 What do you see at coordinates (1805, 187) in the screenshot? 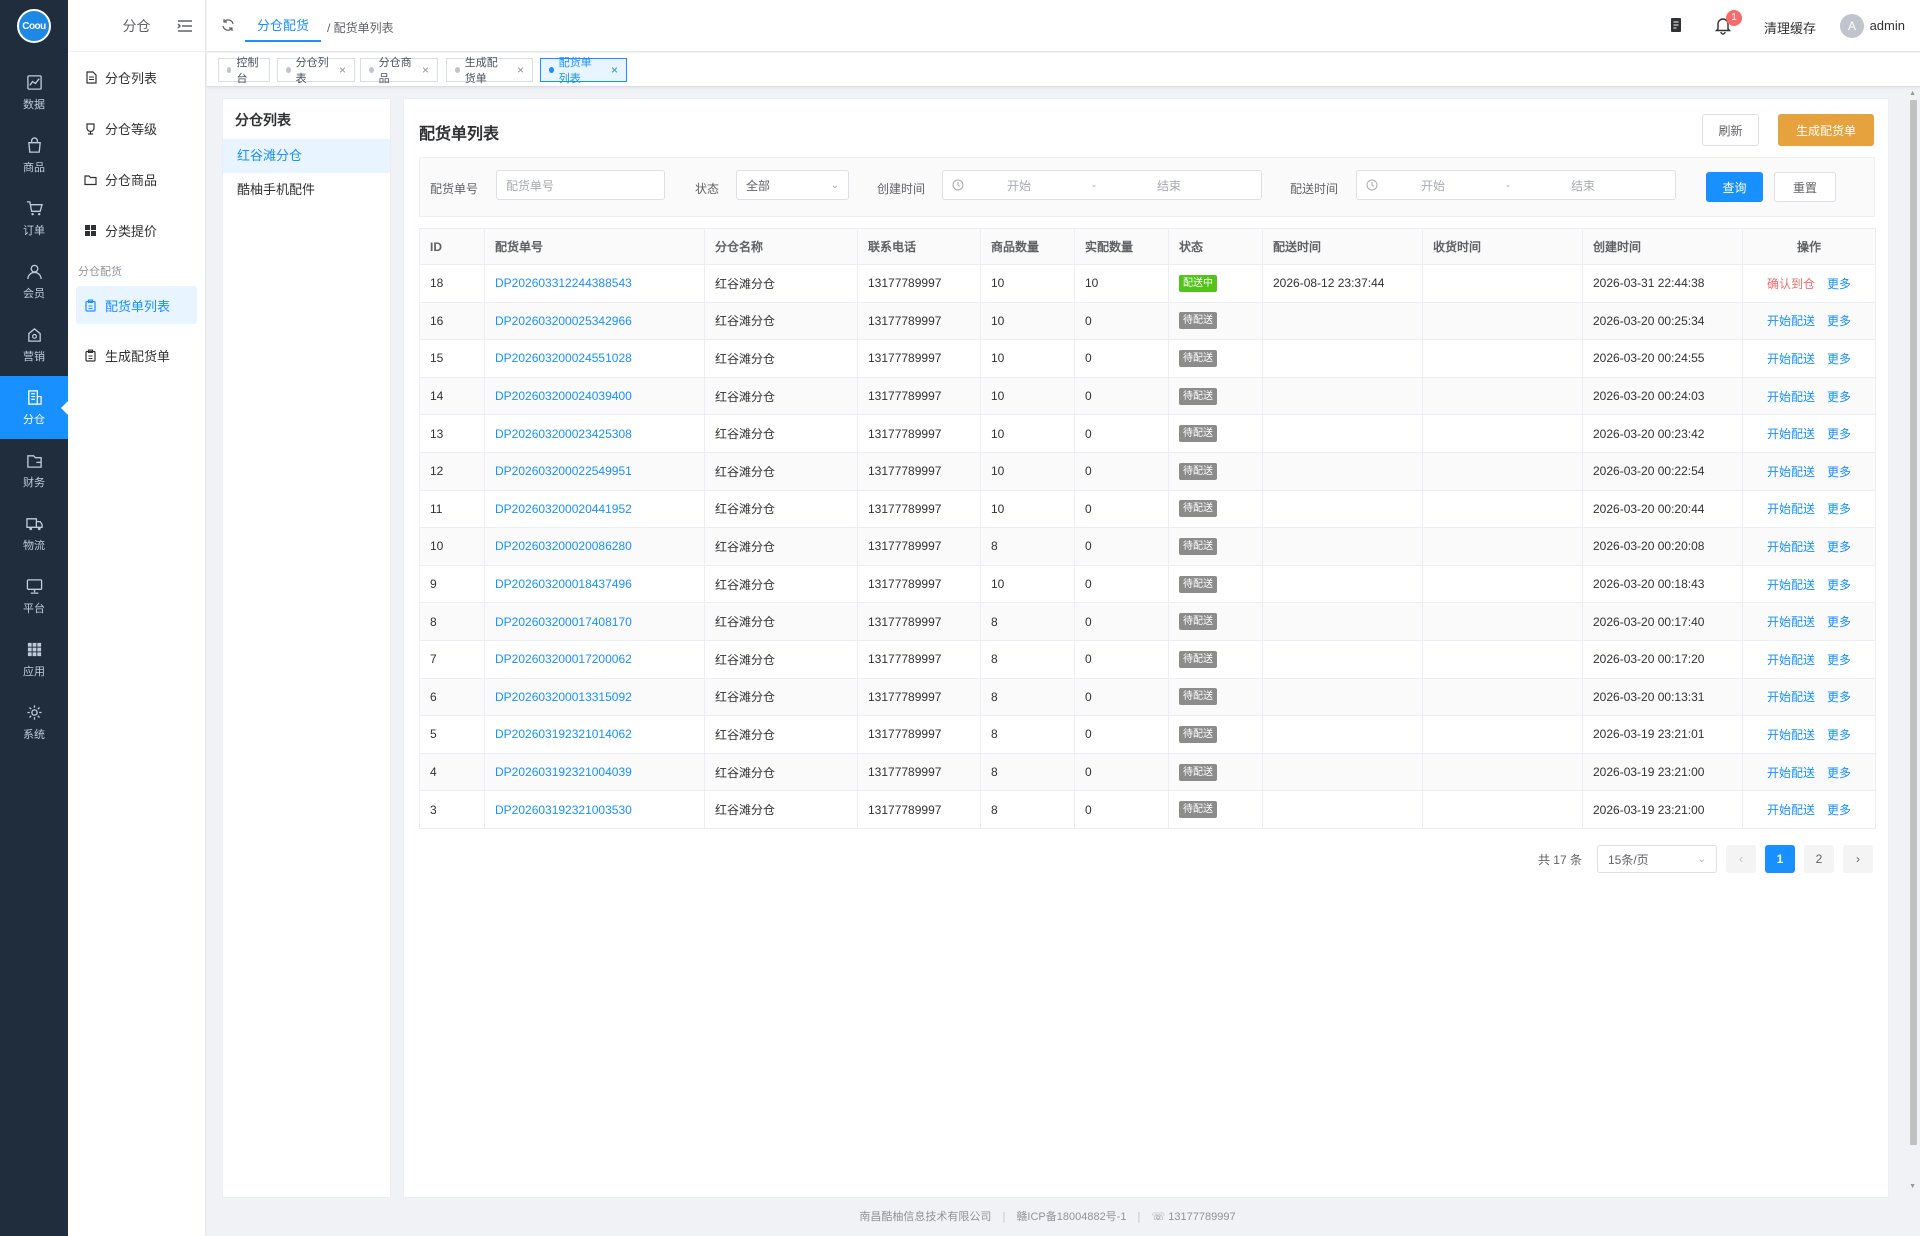
I see `reset-button: 重置` at bounding box center [1805, 187].